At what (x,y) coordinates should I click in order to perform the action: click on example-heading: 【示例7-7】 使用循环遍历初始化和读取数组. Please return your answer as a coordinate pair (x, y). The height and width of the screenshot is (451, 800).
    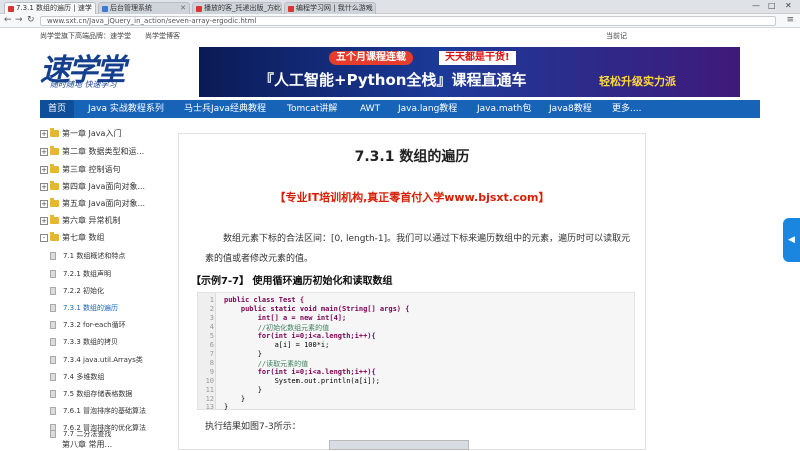
    Looking at the image, I should click on (292, 281).